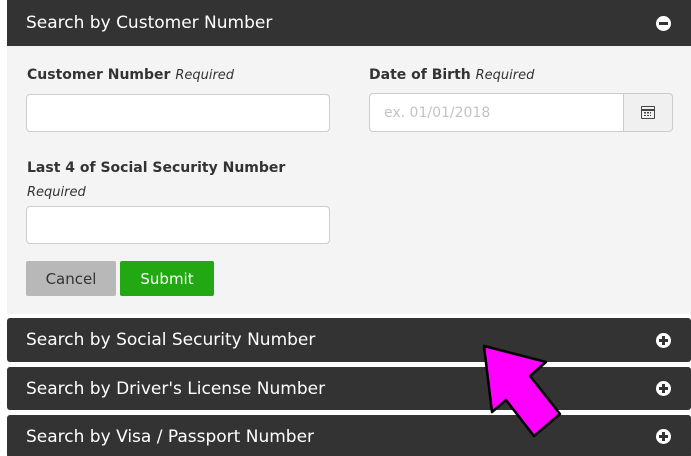  Describe the element at coordinates (349, 435) in the screenshot. I see `accordion-header-visa-passport-number: Search by Visa / Passport Number` at that location.